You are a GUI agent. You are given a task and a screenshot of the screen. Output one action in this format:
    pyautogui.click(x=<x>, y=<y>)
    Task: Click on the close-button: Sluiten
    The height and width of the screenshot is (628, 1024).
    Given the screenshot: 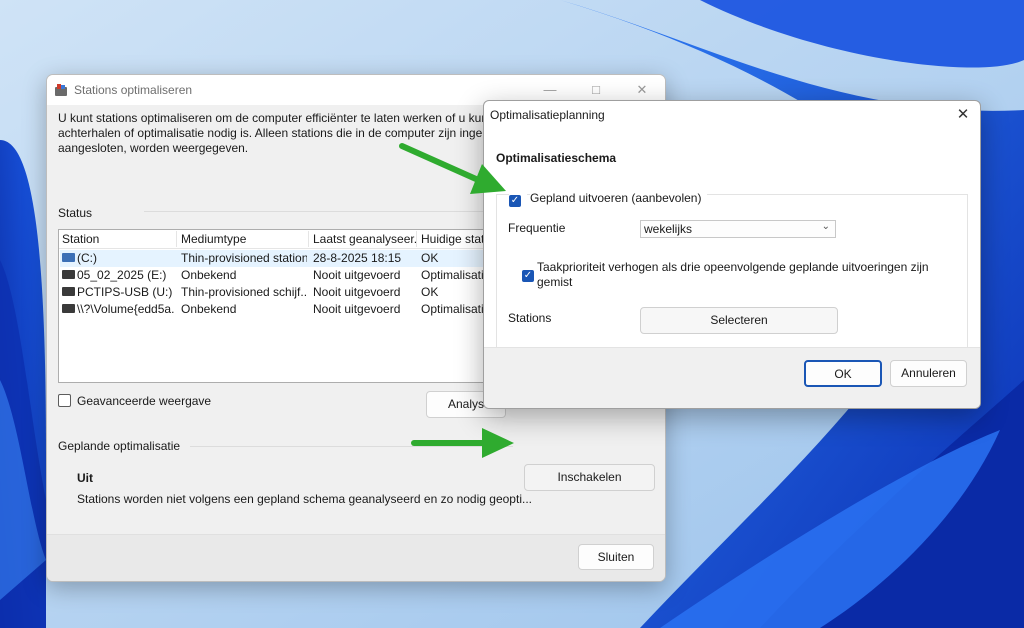 What is the action you would take?
    pyautogui.click(x=616, y=557)
    